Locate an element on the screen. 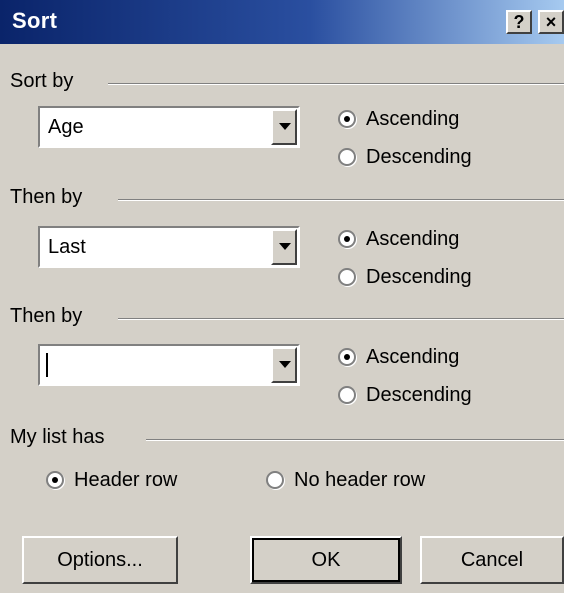 This screenshot has height=593, width=564. list-has-divider is located at coordinates (355, 440).